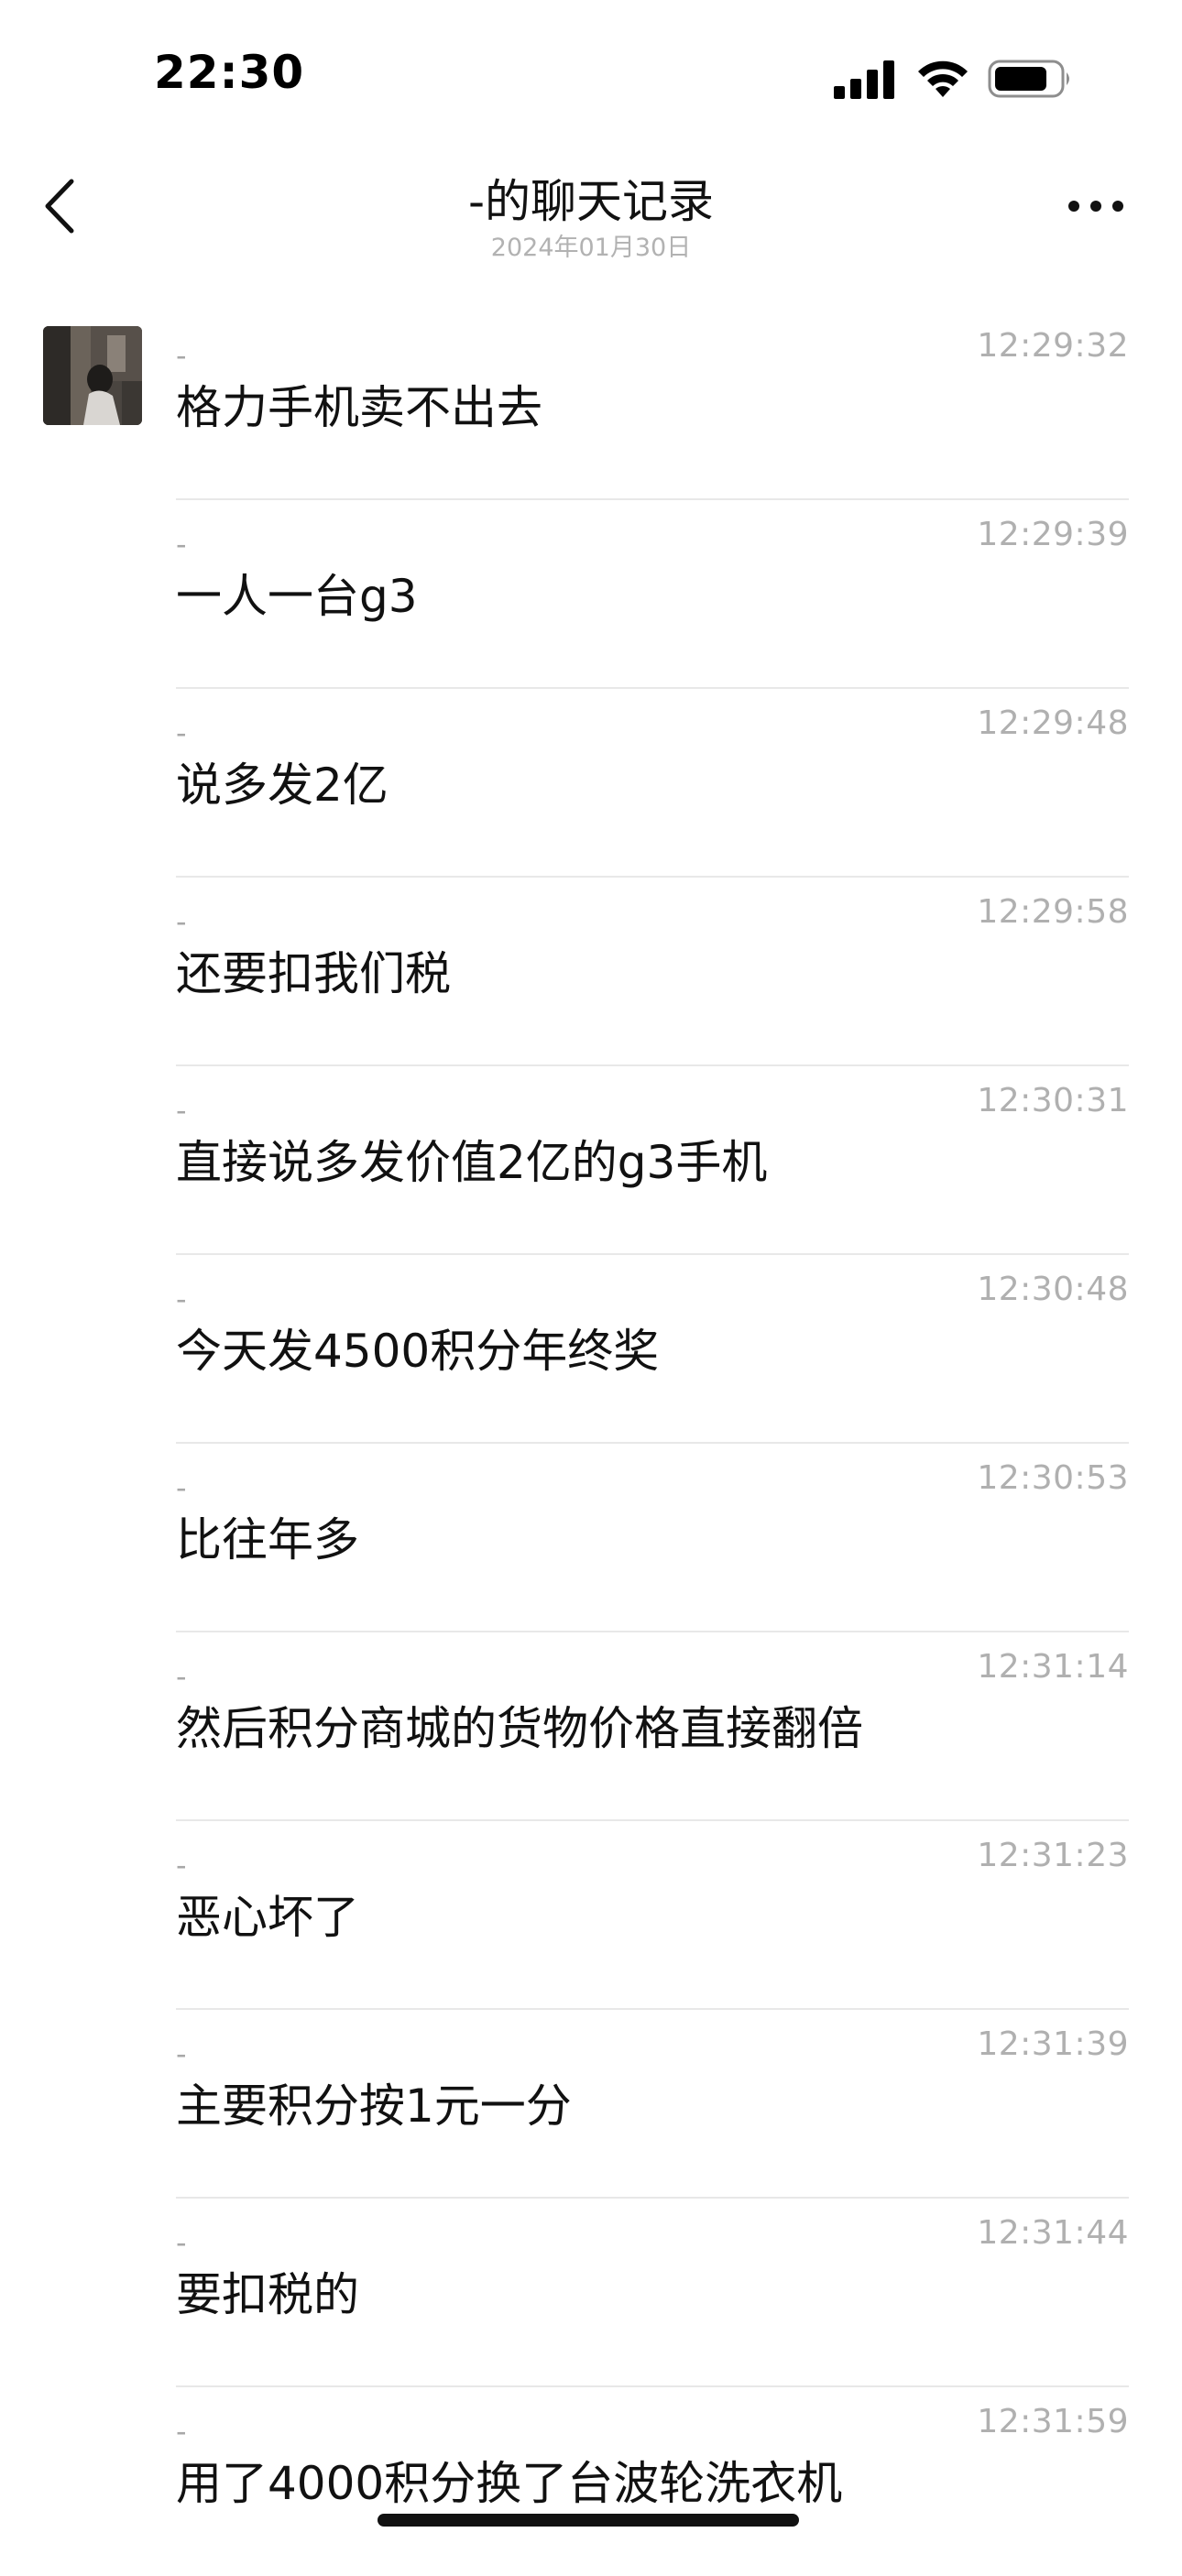 This screenshot has height=2576, width=1182. I want to click on wifi-icon, so click(943, 78).